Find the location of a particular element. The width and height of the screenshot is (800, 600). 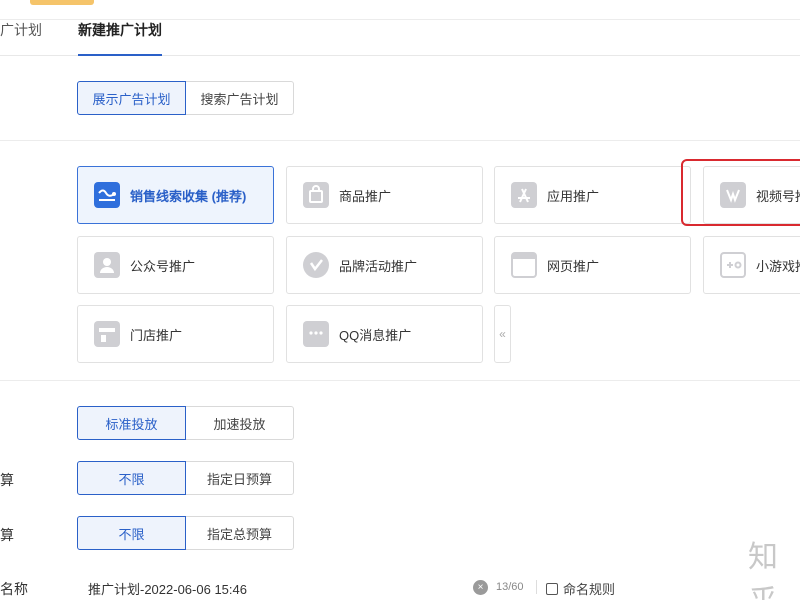

promo-card-product: 商品推广 is located at coordinates (384, 195).